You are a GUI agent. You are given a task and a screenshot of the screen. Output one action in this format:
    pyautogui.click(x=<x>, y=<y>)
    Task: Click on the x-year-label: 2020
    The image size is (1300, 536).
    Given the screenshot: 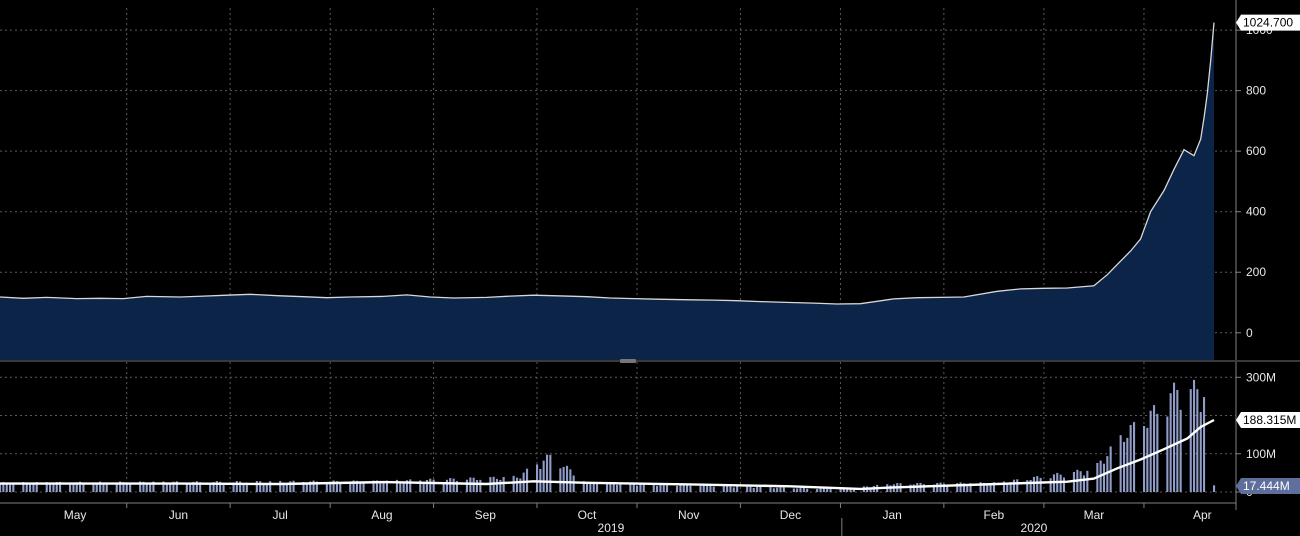 What is the action you would take?
    pyautogui.click(x=1034, y=528)
    